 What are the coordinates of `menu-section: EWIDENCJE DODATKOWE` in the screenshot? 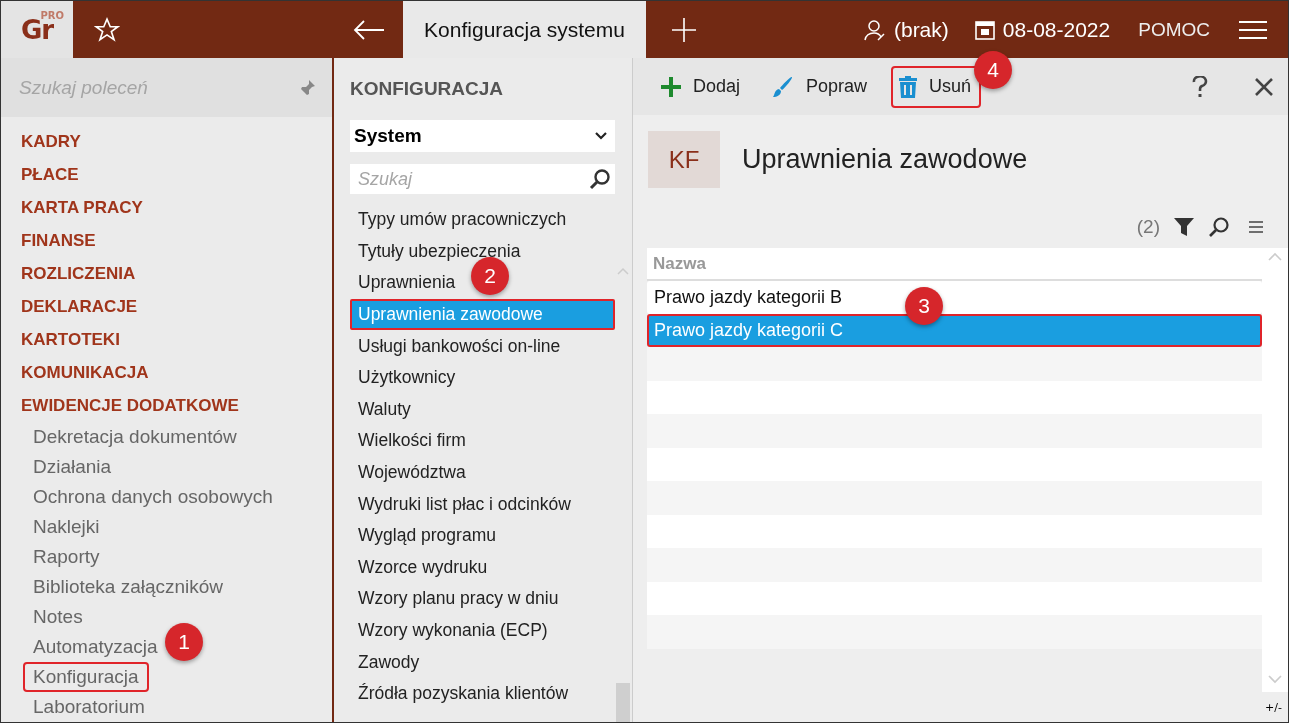 It's located at (130, 405).